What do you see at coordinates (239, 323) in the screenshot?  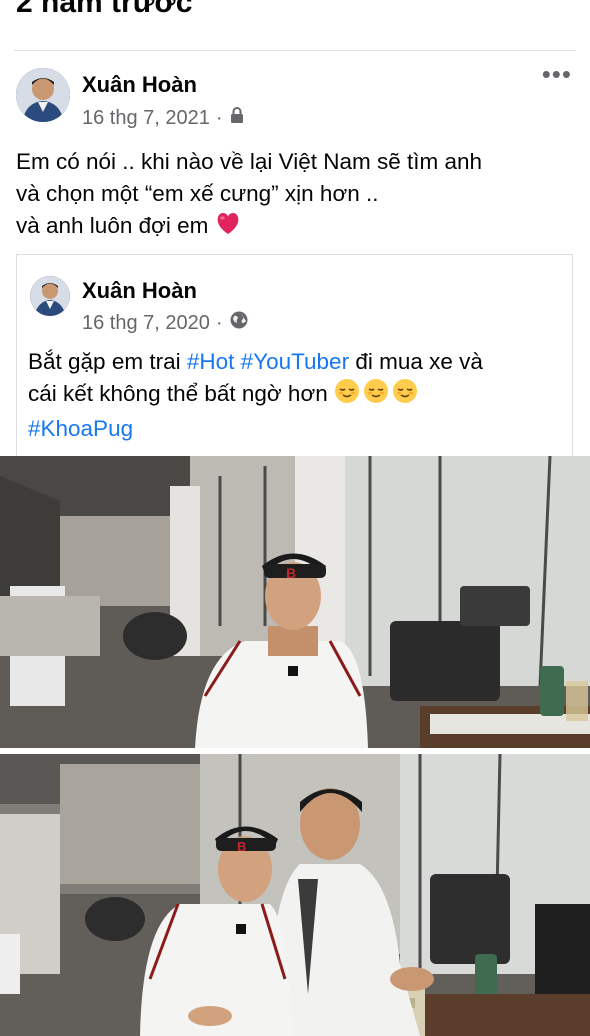 I see `globe-icon` at bounding box center [239, 323].